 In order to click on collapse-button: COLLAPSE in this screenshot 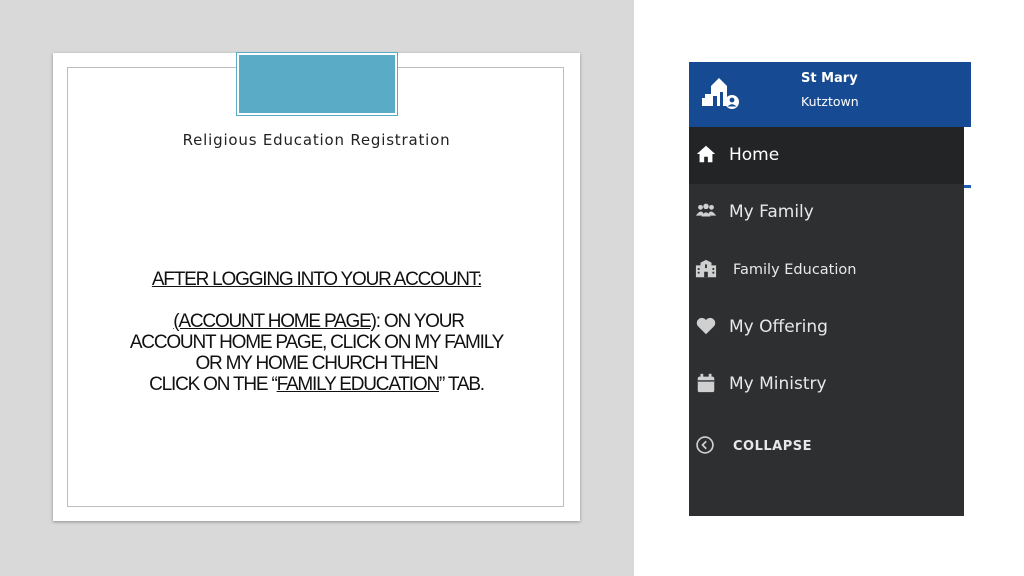, I will do `click(826, 446)`.